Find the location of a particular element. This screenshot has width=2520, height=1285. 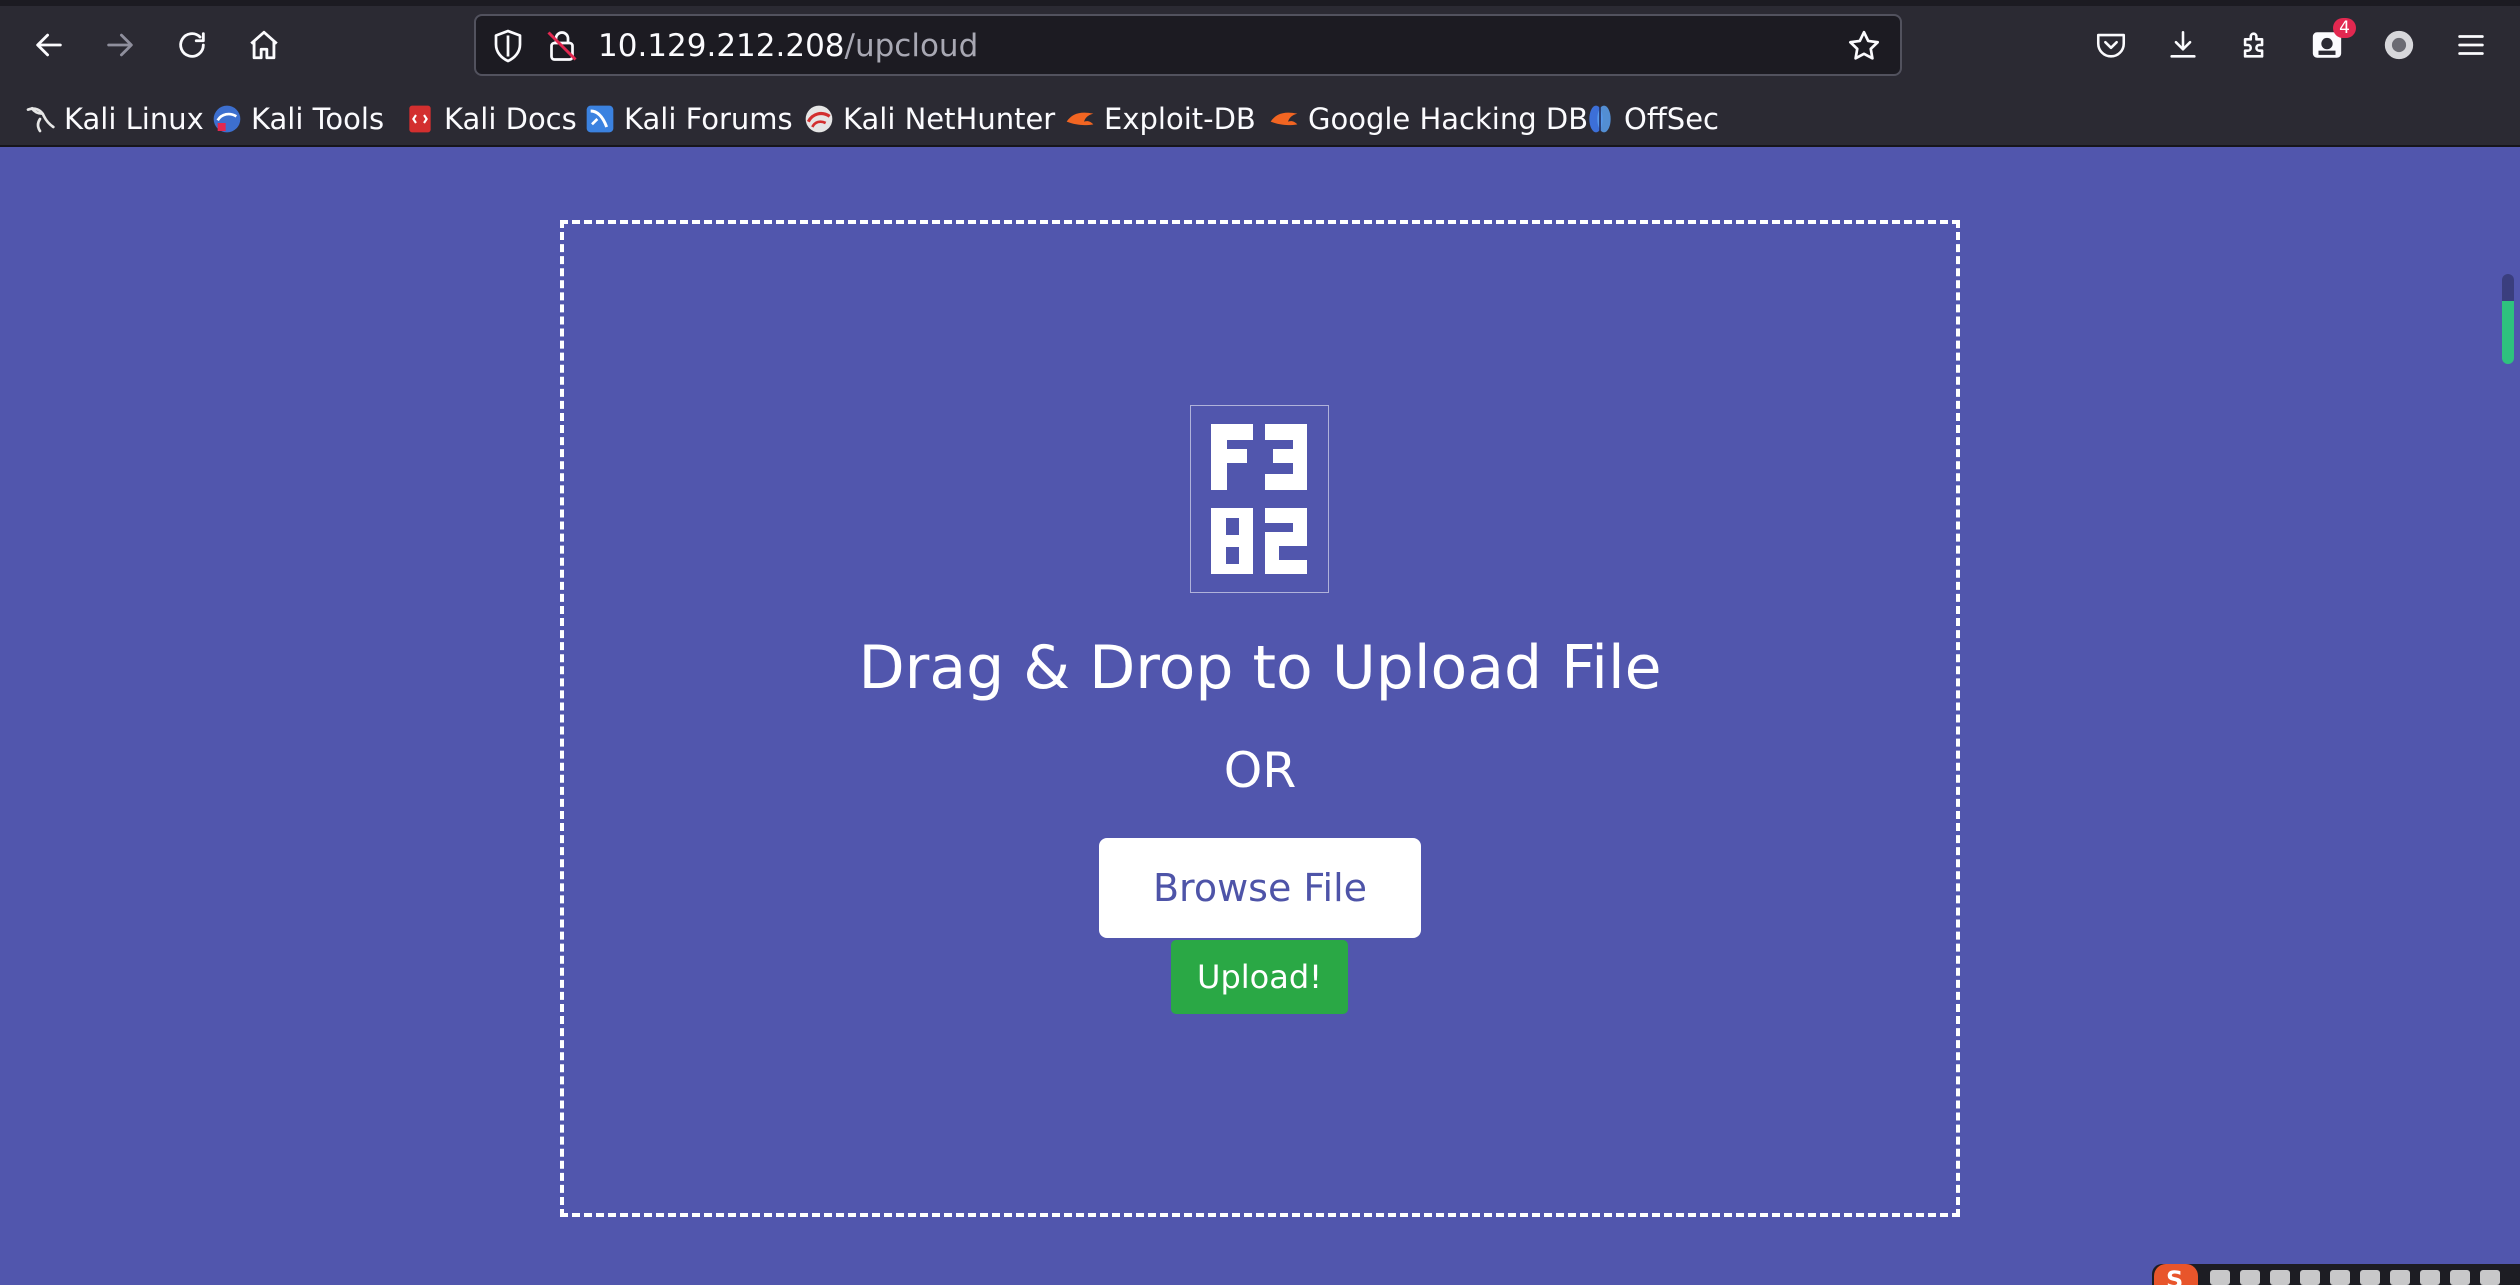

download-icon is located at coordinates (2183, 44).